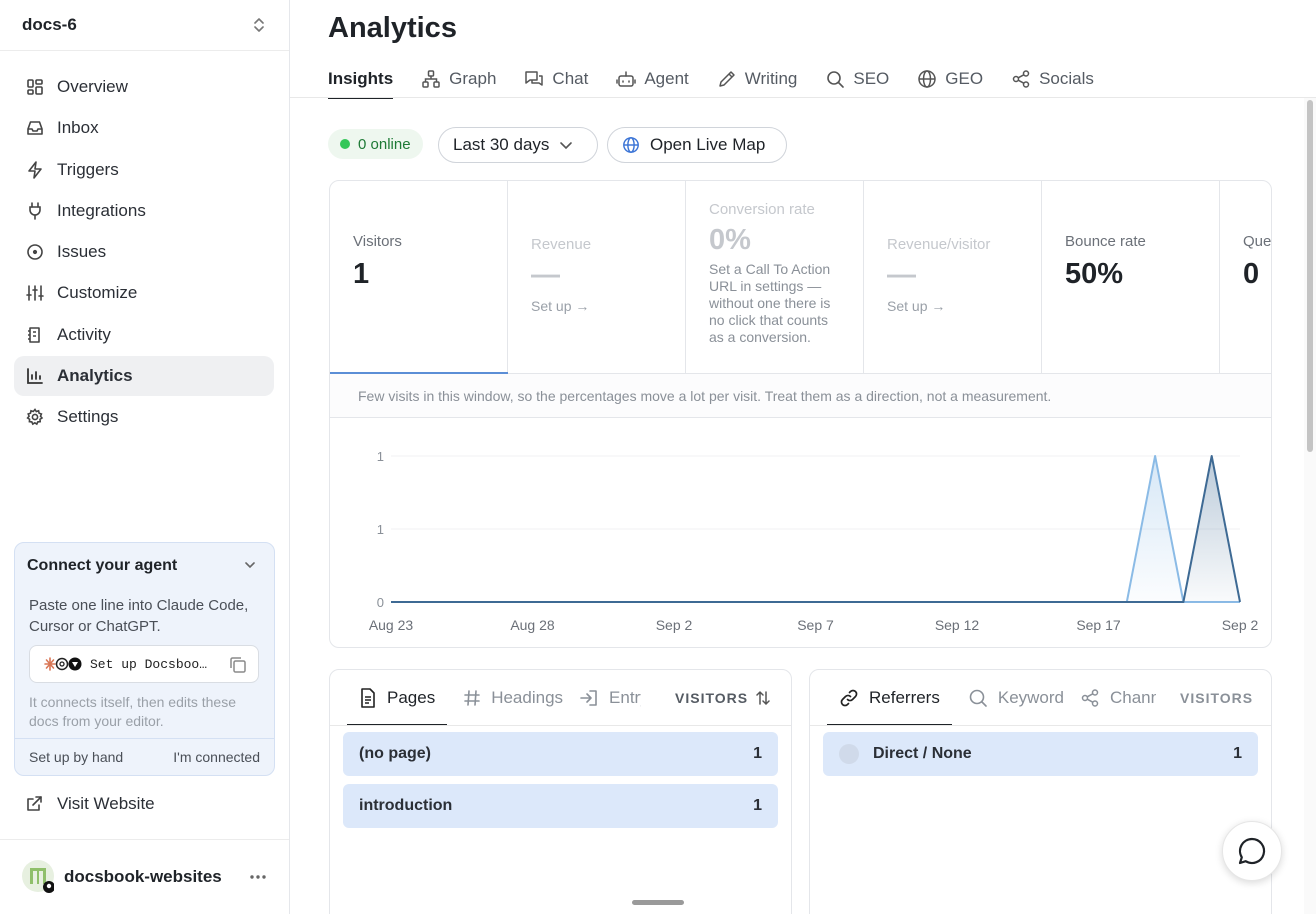 The width and height of the screenshot is (1316, 914). Describe the element at coordinates (35, 128) in the screenshot. I see `inbox-icon` at that location.